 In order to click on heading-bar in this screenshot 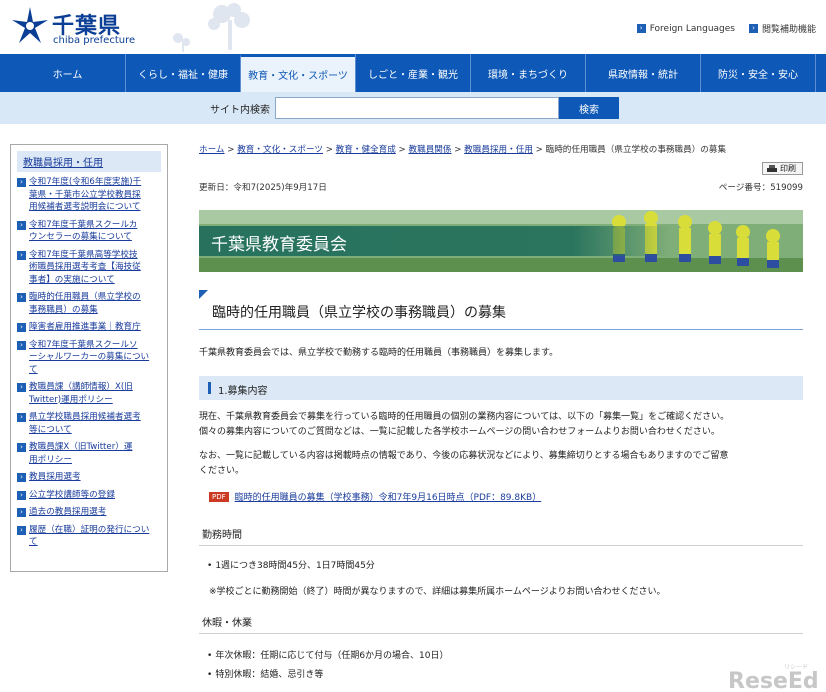, I will do `click(209, 388)`.